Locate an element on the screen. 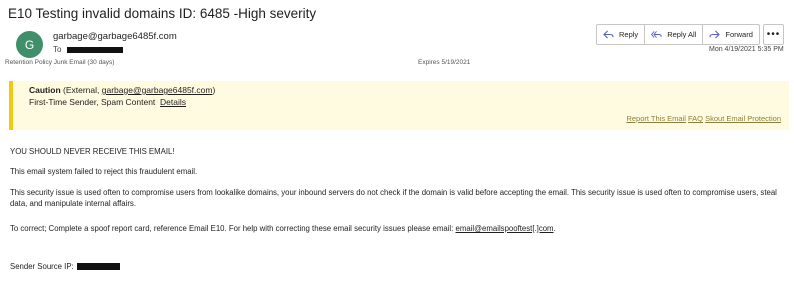 This screenshot has width=794, height=285. forward-button: Forward is located at coordinates (731, 34).